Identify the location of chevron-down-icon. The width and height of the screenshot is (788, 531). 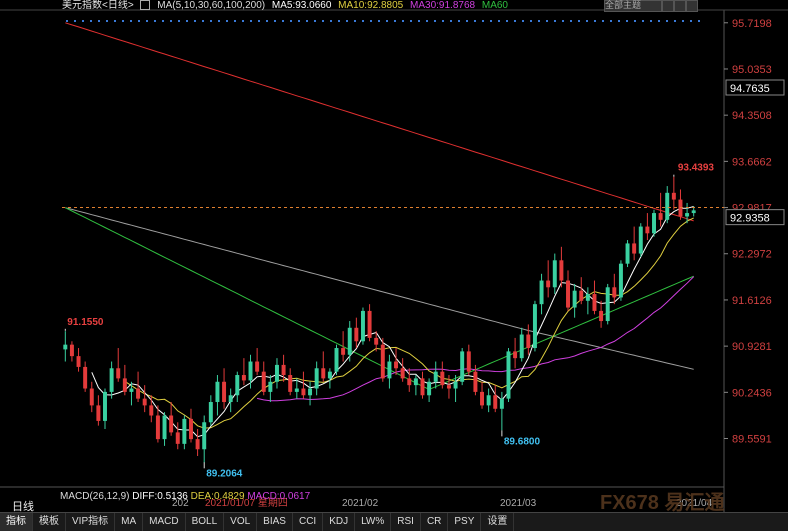
(668, 6).